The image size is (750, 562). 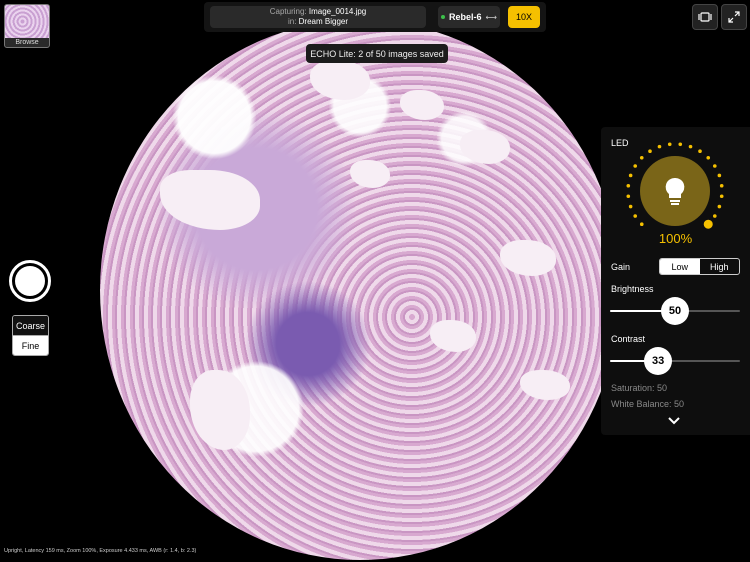 What do you see at coordinates (491, 17) in the screenshot?
I see `link-icon: ⟷` at bounding box center [491, 17].